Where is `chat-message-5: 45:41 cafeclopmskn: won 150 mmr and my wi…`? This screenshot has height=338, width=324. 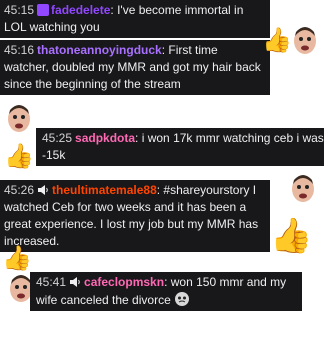 chat-message-5: 45:41 cafeclopmskn: won 150 mmr and my wi… is located at coordinates (166, 291).